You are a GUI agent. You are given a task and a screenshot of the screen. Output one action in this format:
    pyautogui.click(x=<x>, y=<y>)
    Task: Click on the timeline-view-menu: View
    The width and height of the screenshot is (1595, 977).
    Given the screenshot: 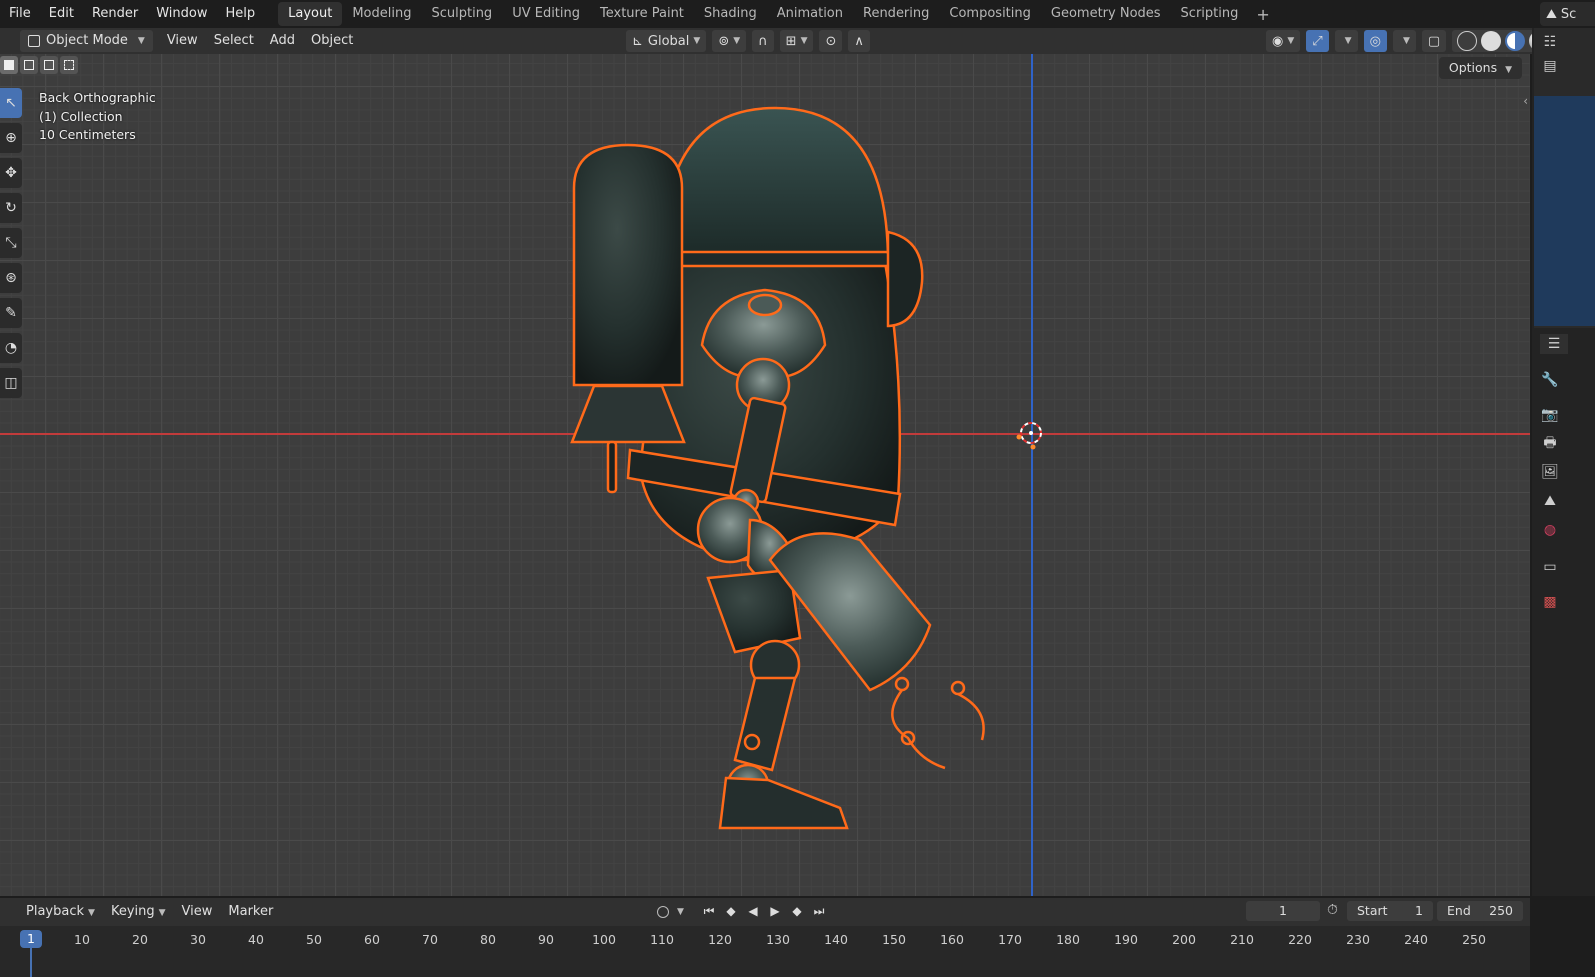 What is the action you would take?
    pyautogui.click(x=197, y=912)
    